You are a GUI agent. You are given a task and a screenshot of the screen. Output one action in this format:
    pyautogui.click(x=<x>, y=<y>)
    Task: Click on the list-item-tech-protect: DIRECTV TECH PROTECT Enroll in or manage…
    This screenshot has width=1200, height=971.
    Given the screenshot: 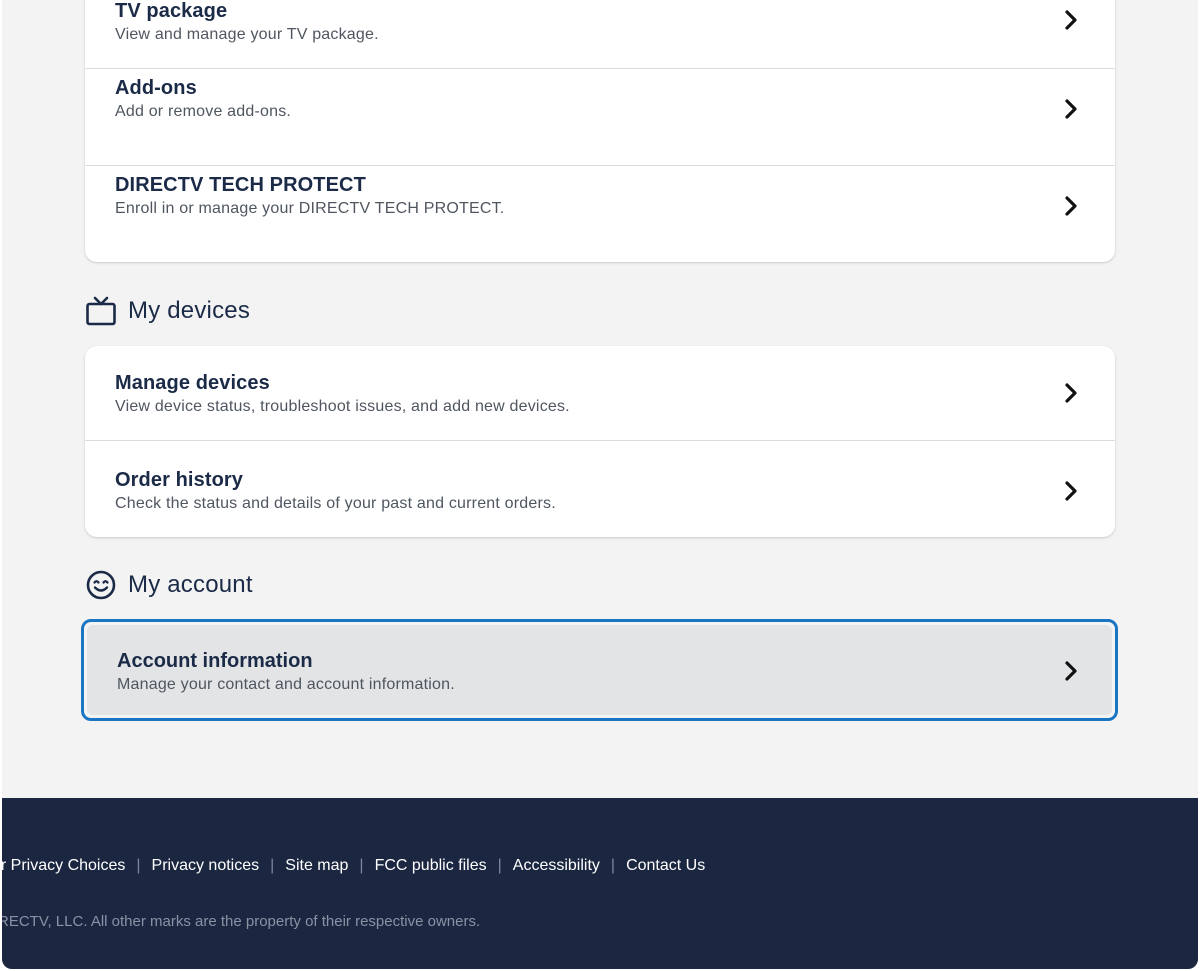 What is the action you would take?
    pyautogui.click(x=600, y=213)
    